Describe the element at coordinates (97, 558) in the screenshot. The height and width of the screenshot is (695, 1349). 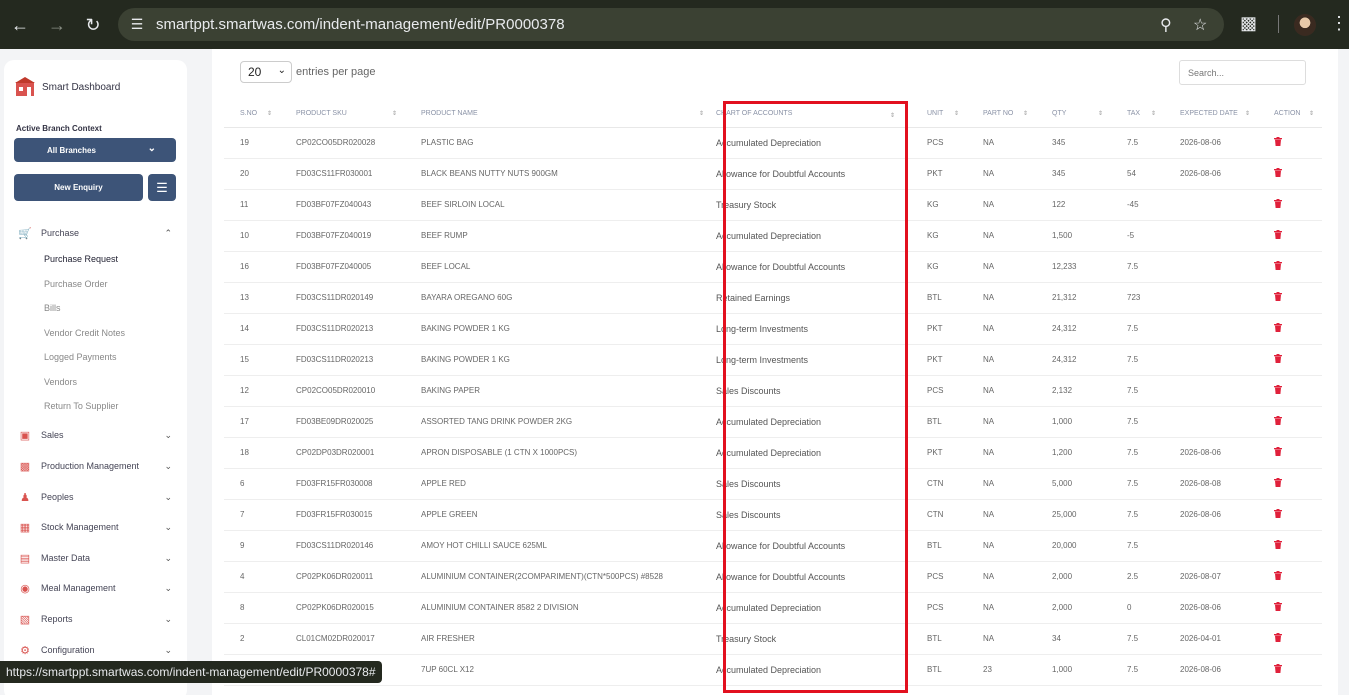
I see `sidebar-item-master-data: ▤ Master Data ⌄` at that location.